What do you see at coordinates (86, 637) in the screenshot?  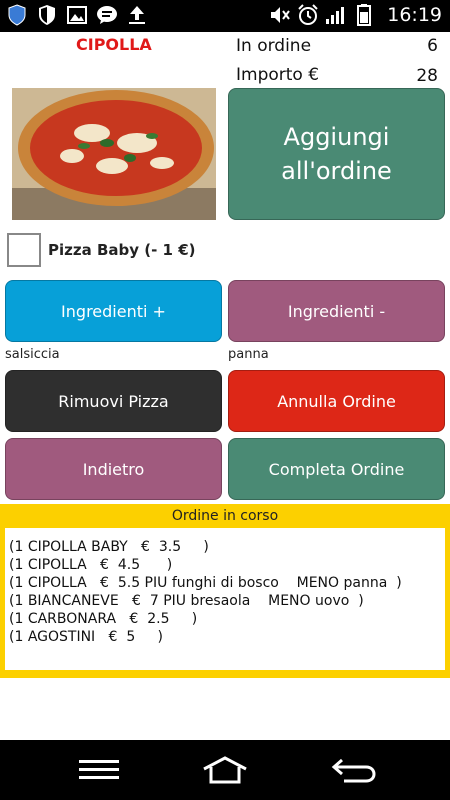 I see `order-line: (1 AGOSTINI € 5 )` at bounding box center [86, 637].